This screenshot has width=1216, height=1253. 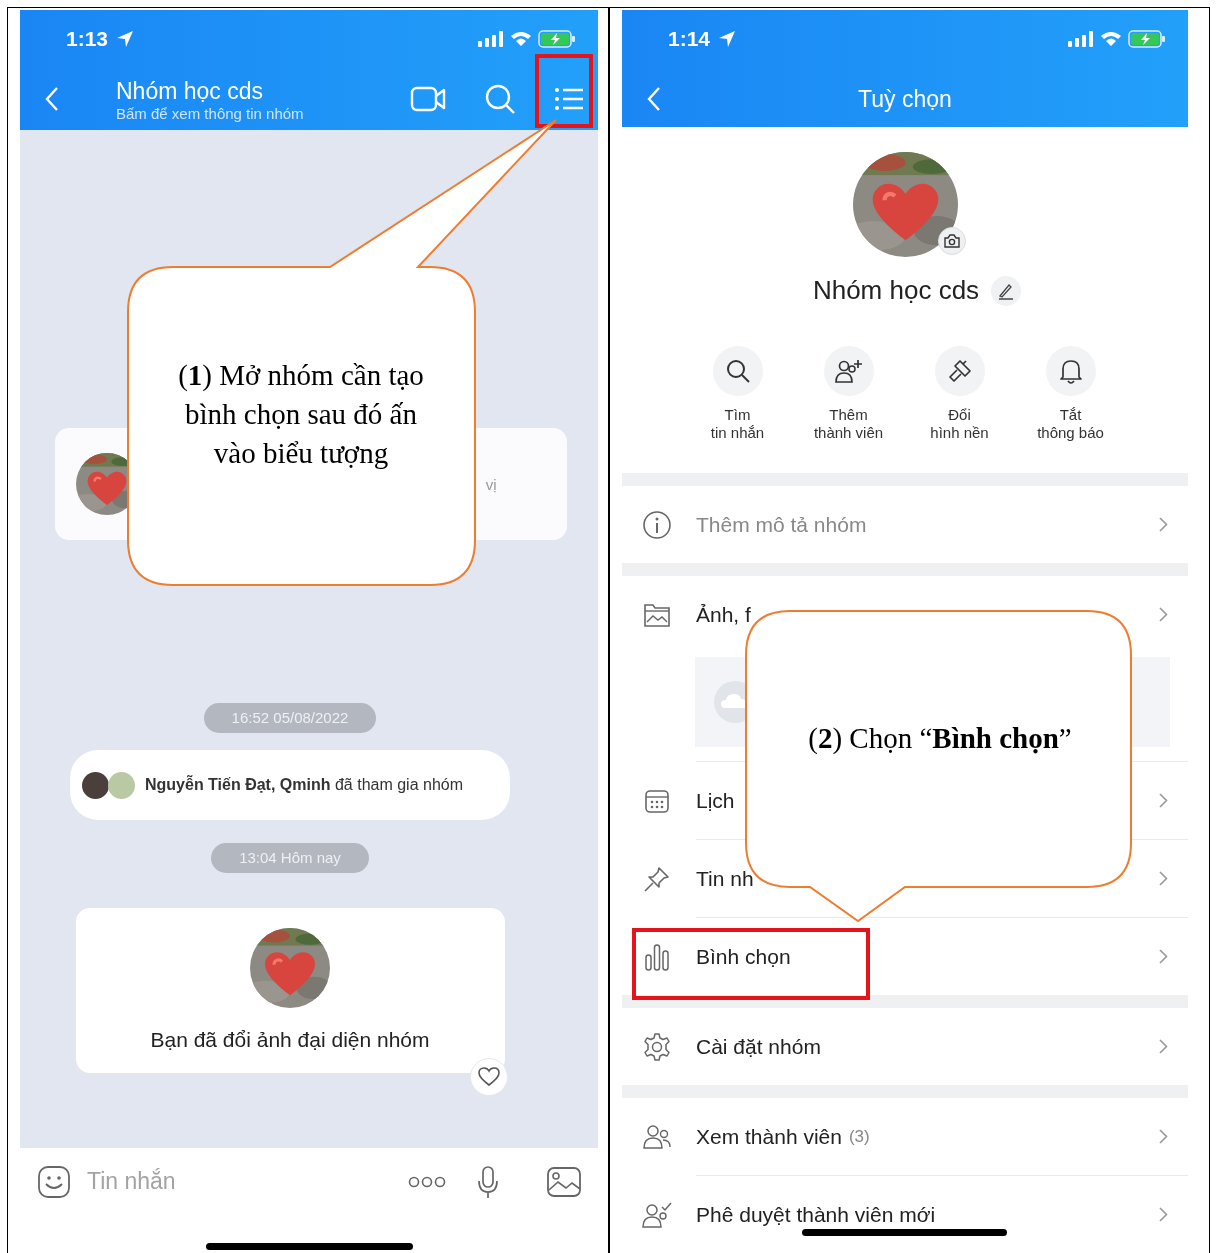 I want to click on more-icon, so click(x=427, y=1181).